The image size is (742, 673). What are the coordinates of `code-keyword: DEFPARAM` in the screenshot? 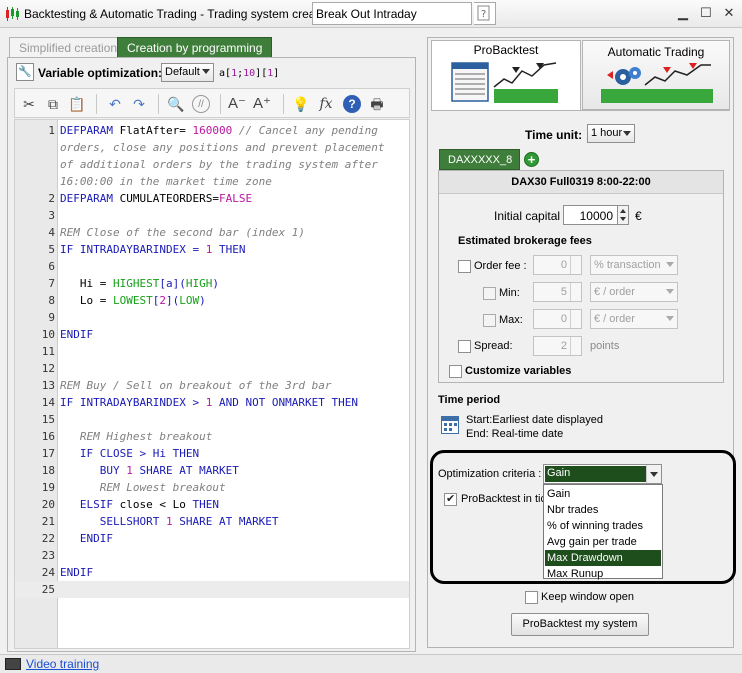 It's located at (86, 130).